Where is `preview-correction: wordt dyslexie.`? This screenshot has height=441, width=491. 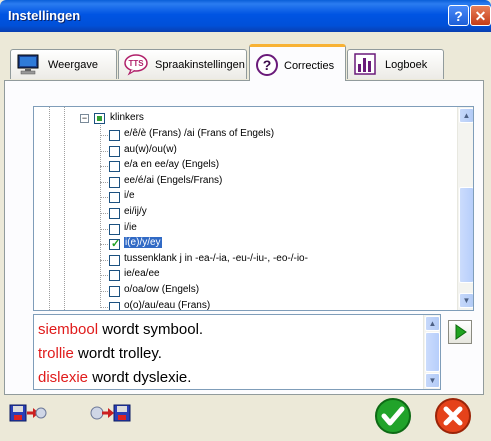 preview-correction: wordt dyslexie. is located at coordinates (140, 377).